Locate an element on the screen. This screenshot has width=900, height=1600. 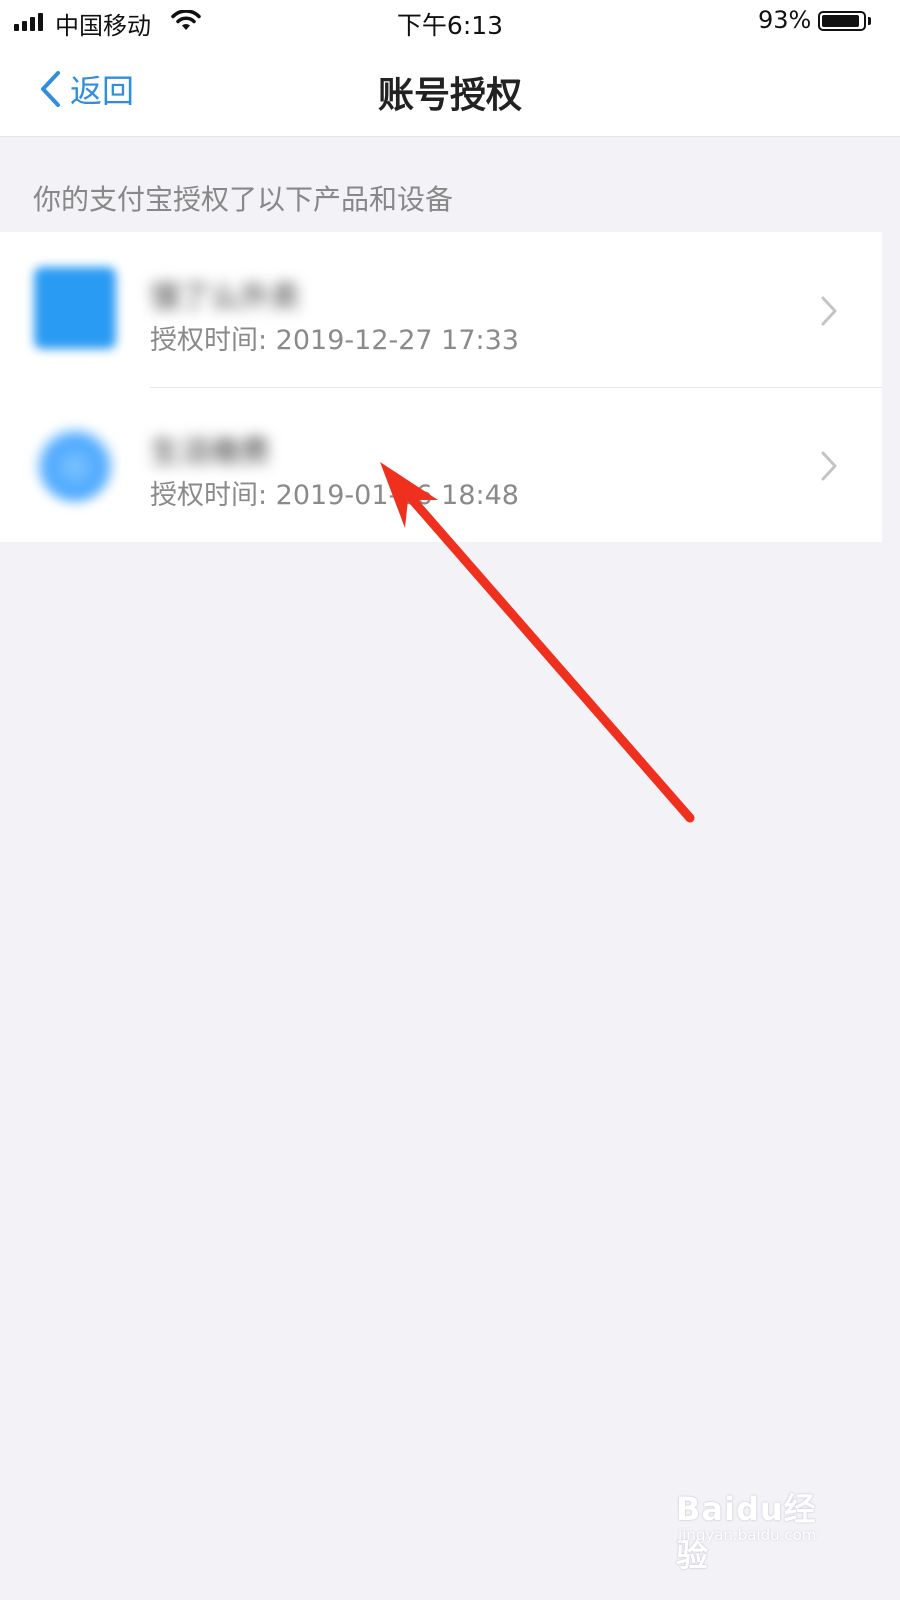
watermark-url: jingyan.baidu.com is located at coordinates (747, 1535).